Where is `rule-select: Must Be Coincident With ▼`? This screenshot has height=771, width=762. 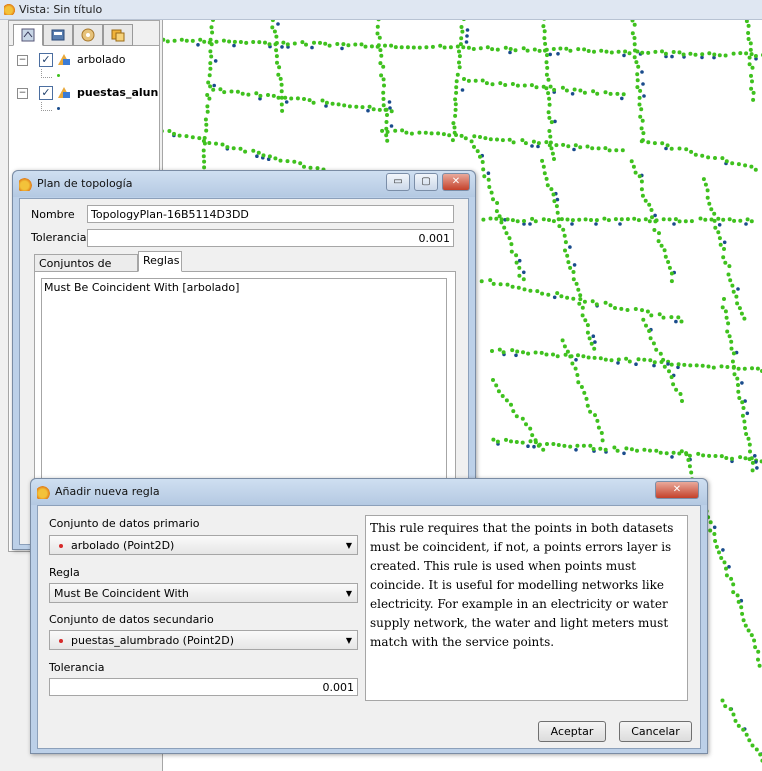 rule-select: Must Be Coincident With ▼ is located at coordinates (203, 593).